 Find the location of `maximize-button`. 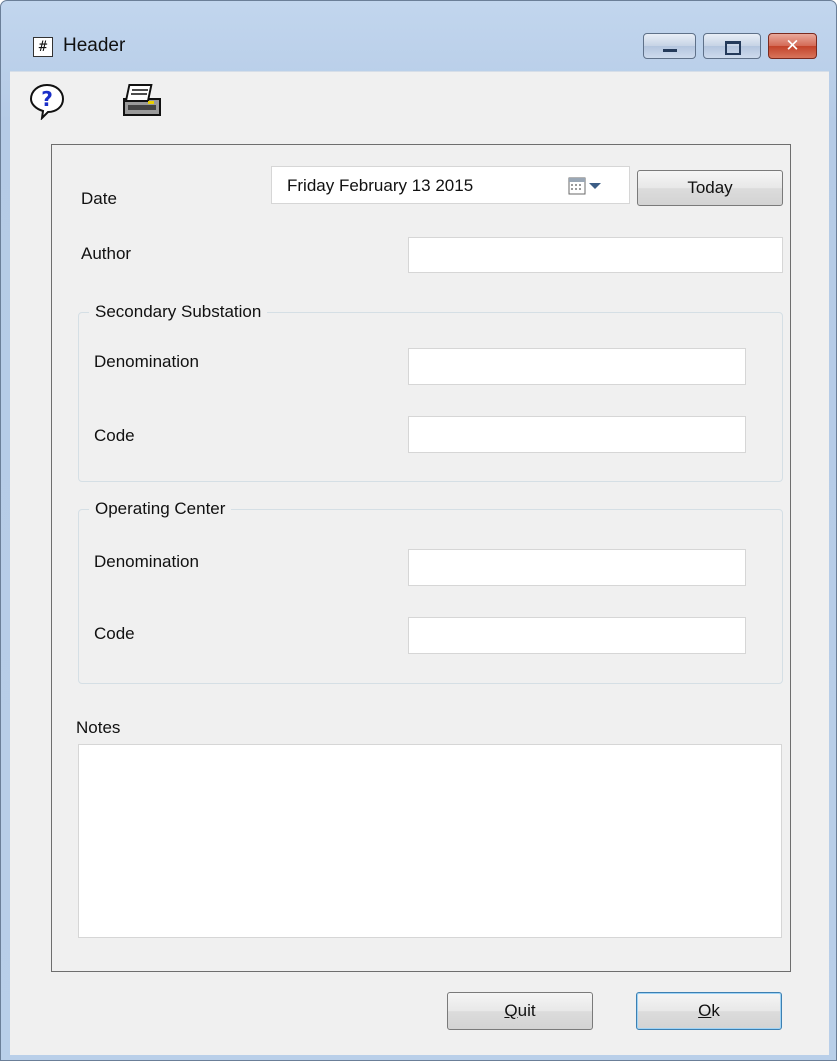

maximize-button is located at coordinates (732, 46).